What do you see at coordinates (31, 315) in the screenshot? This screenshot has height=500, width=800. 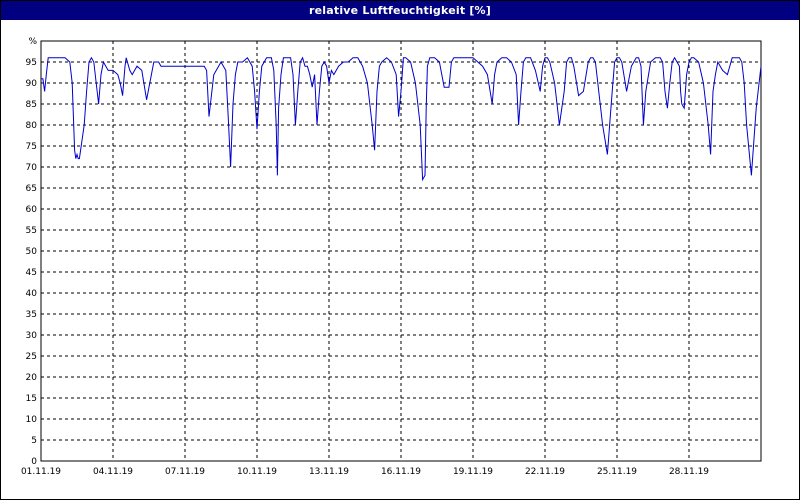 I see `y-tick-label: 35` at bounding box center [31, 315].